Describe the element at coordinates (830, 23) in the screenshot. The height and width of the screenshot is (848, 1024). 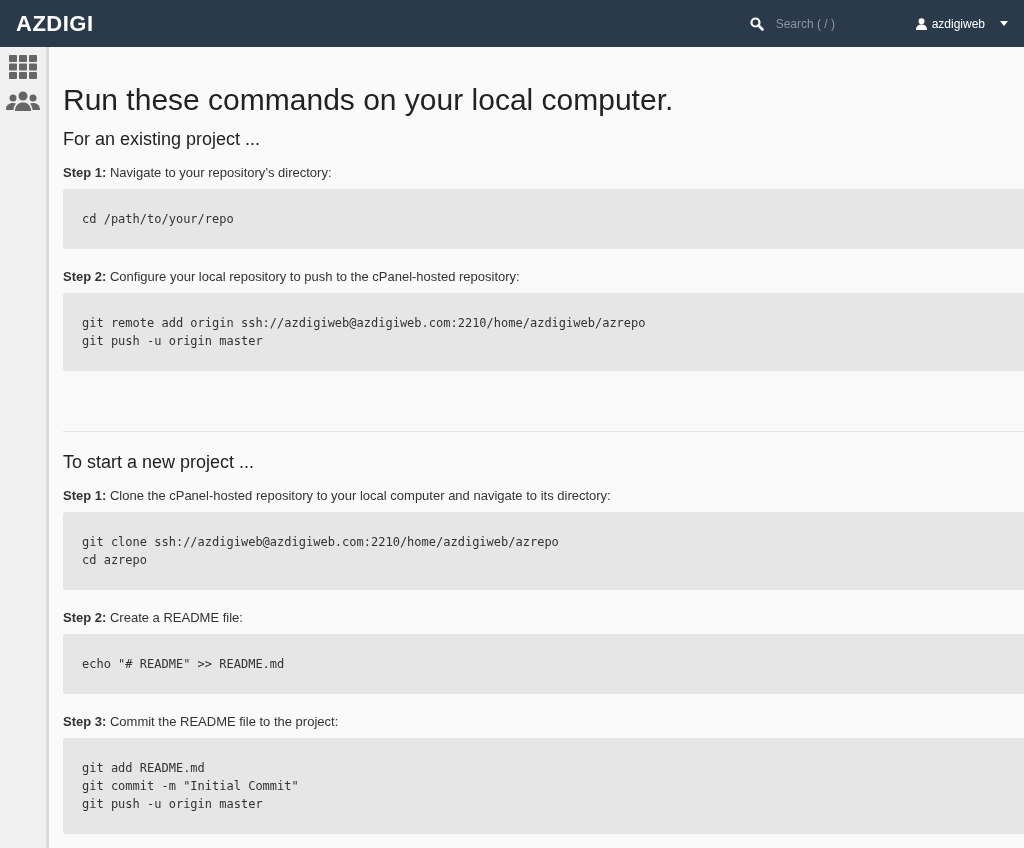
I see `search-field: Search ( / )` at that location.